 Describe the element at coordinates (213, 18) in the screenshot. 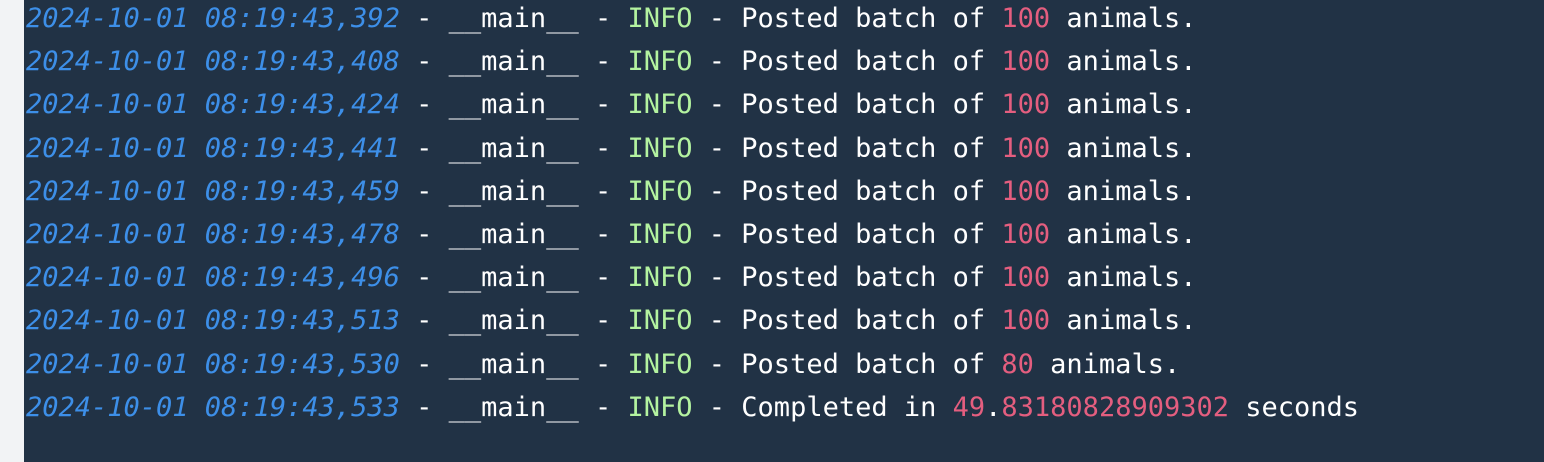

I see `log-timestamp: 2024-10-01 08:19:43,392` at that location.